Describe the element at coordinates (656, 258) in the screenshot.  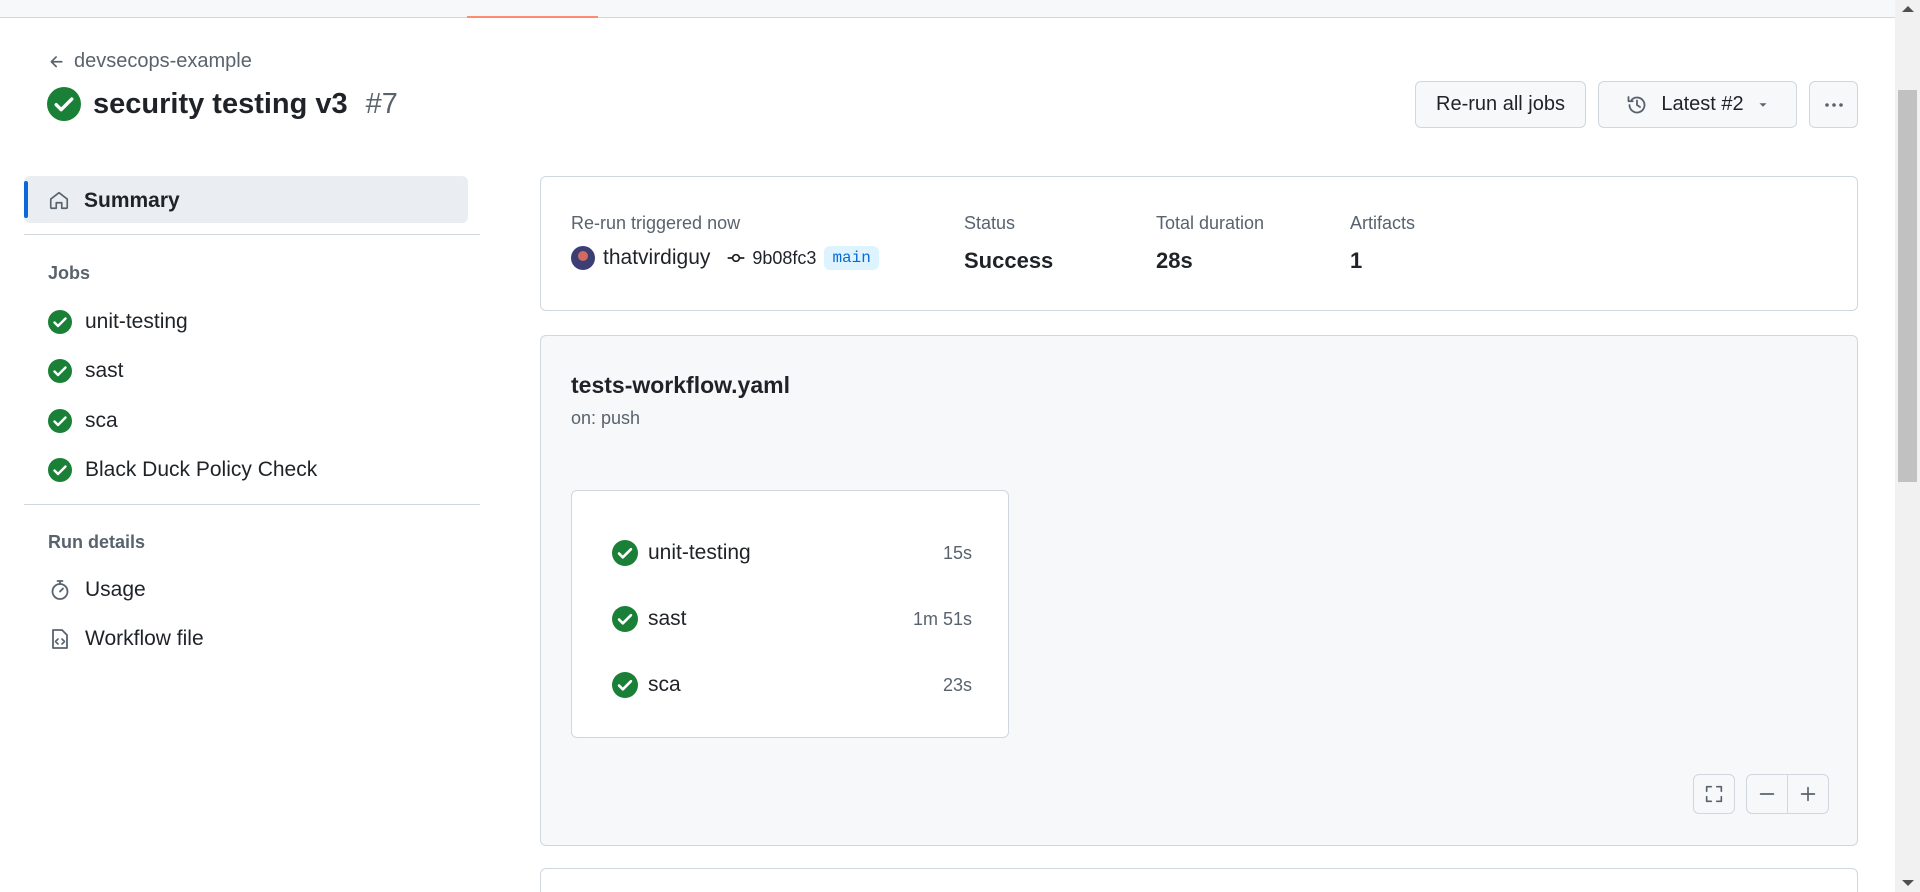
I see `actor-link: thatvirdiguy` at that location.